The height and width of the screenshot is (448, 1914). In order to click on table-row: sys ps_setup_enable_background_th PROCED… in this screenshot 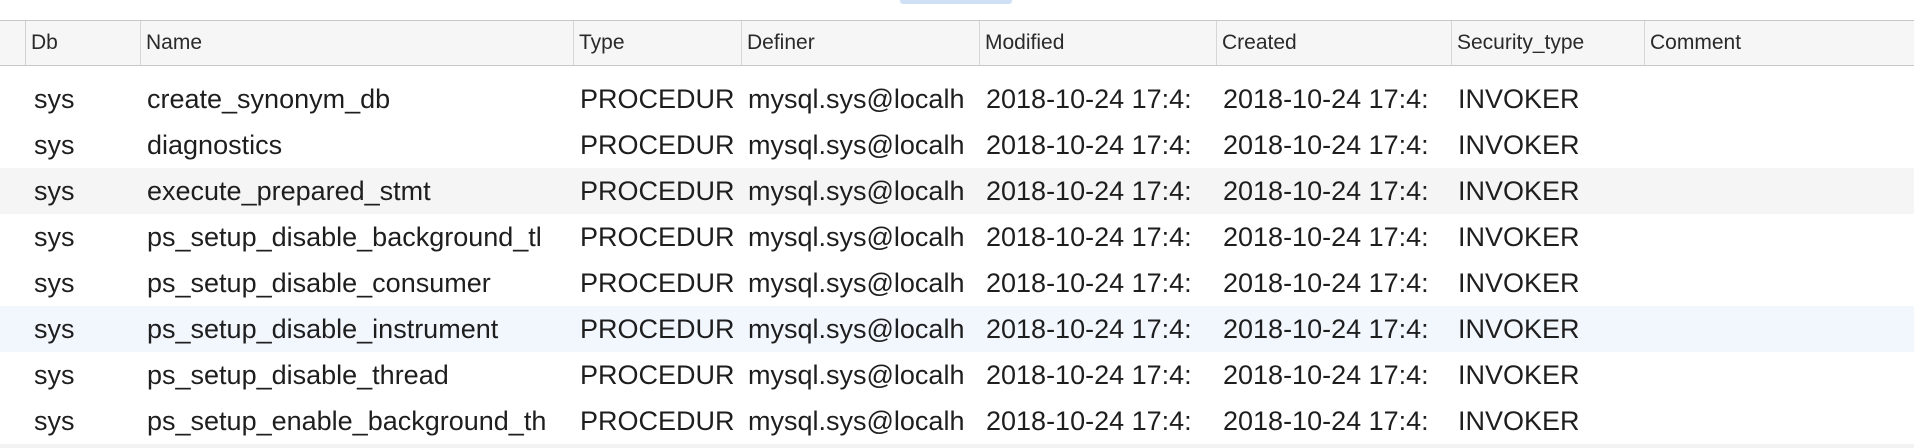, I will do `click(957, 421)`.